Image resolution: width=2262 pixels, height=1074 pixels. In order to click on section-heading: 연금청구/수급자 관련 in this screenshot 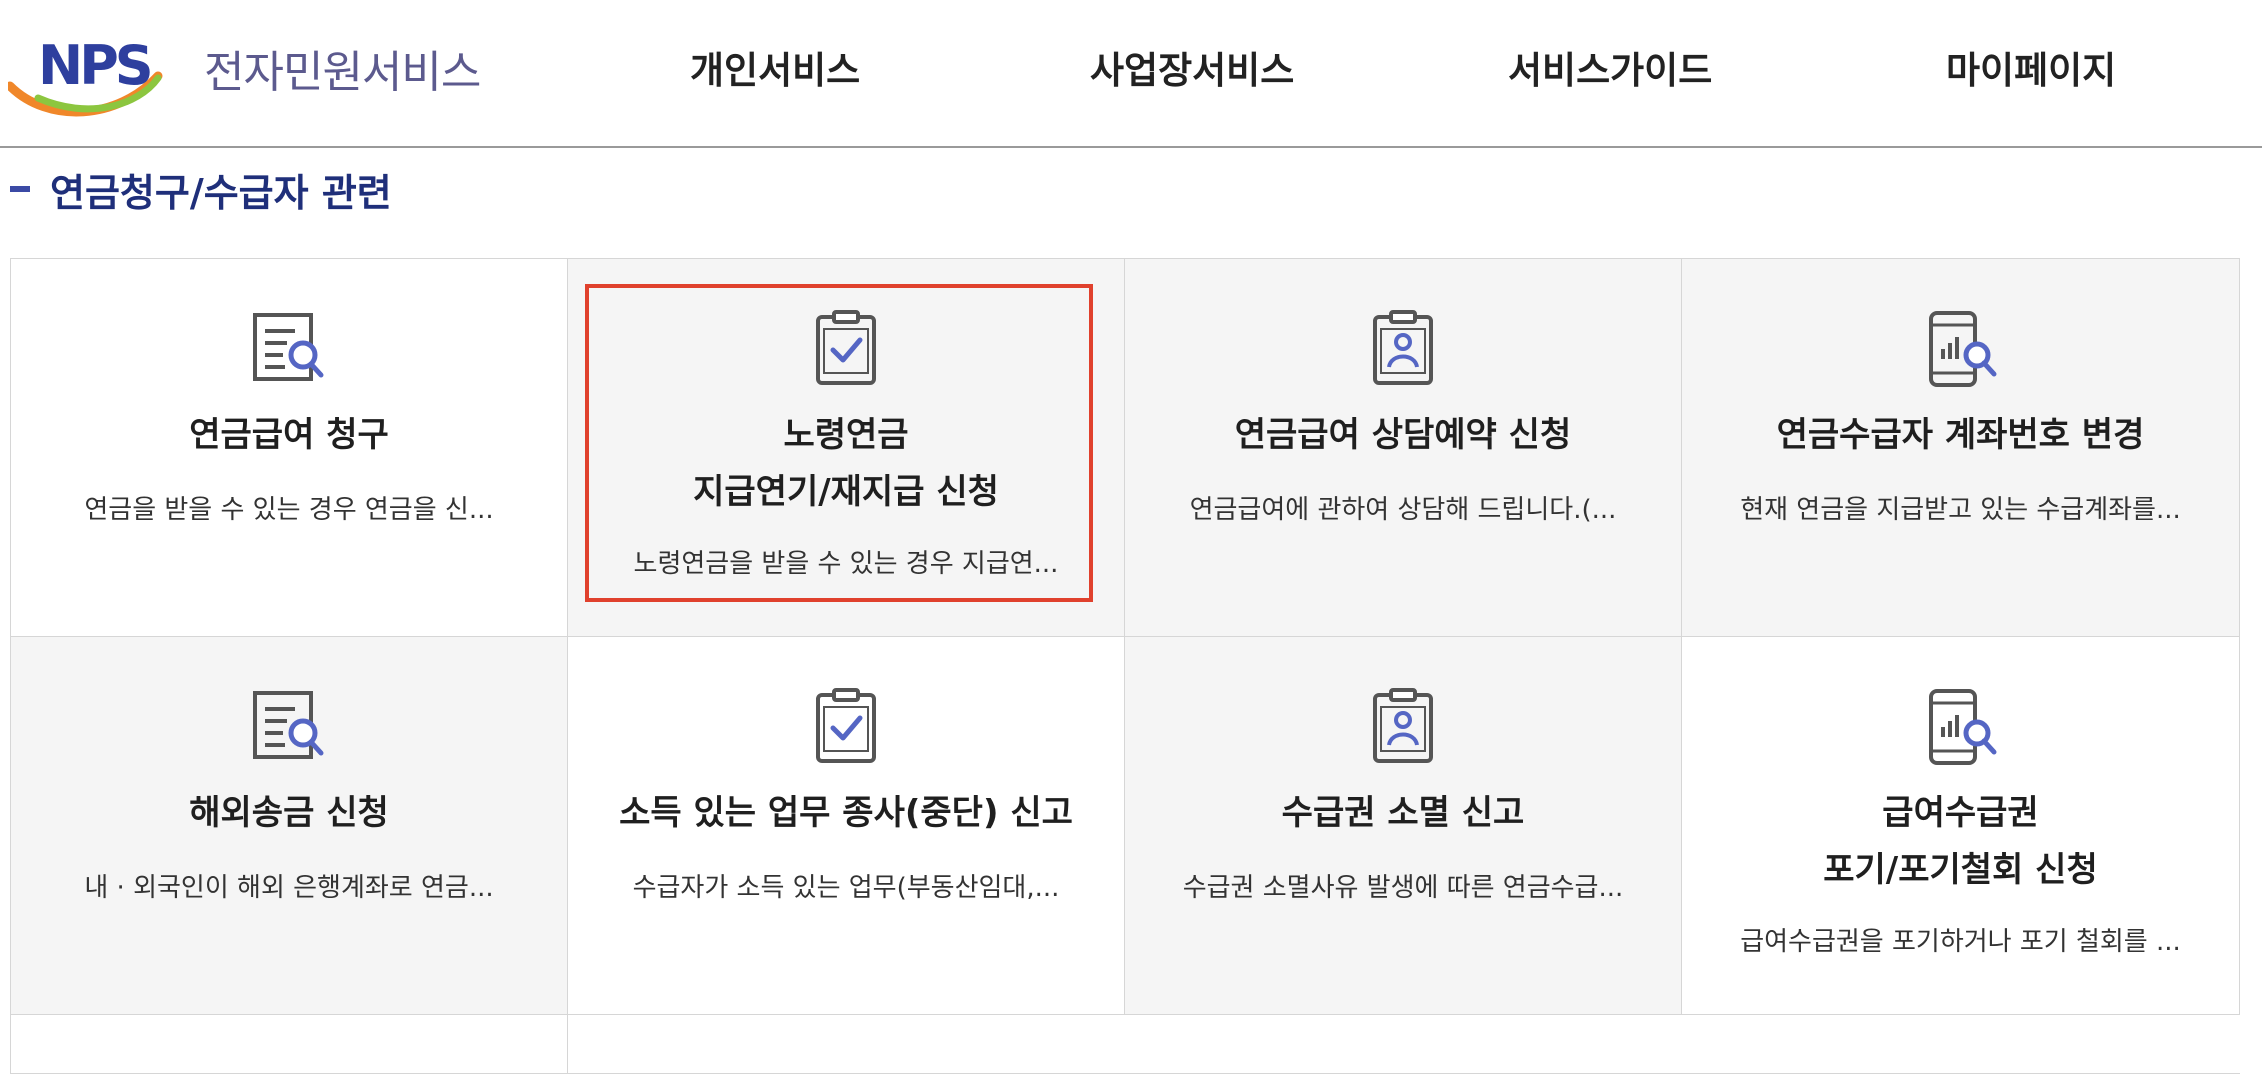, I will do `click(201, 189)`.